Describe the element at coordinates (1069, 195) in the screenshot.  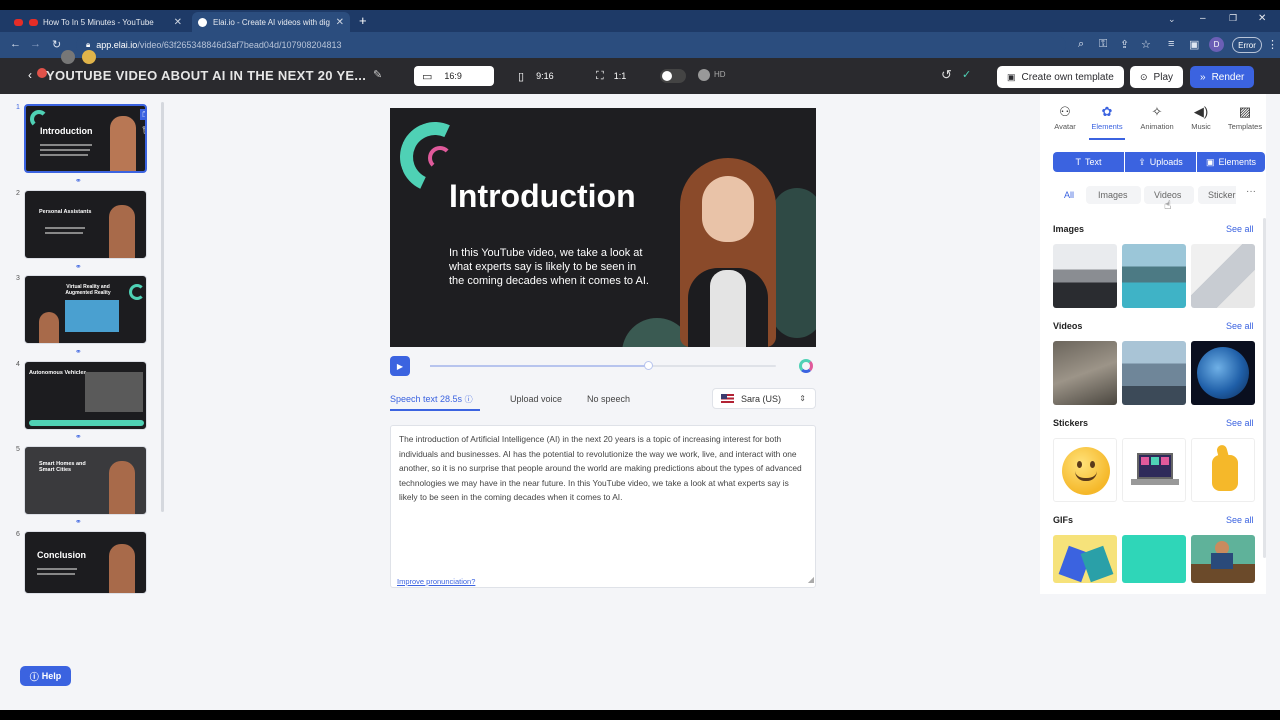
I see `filter-all: All` at that location.